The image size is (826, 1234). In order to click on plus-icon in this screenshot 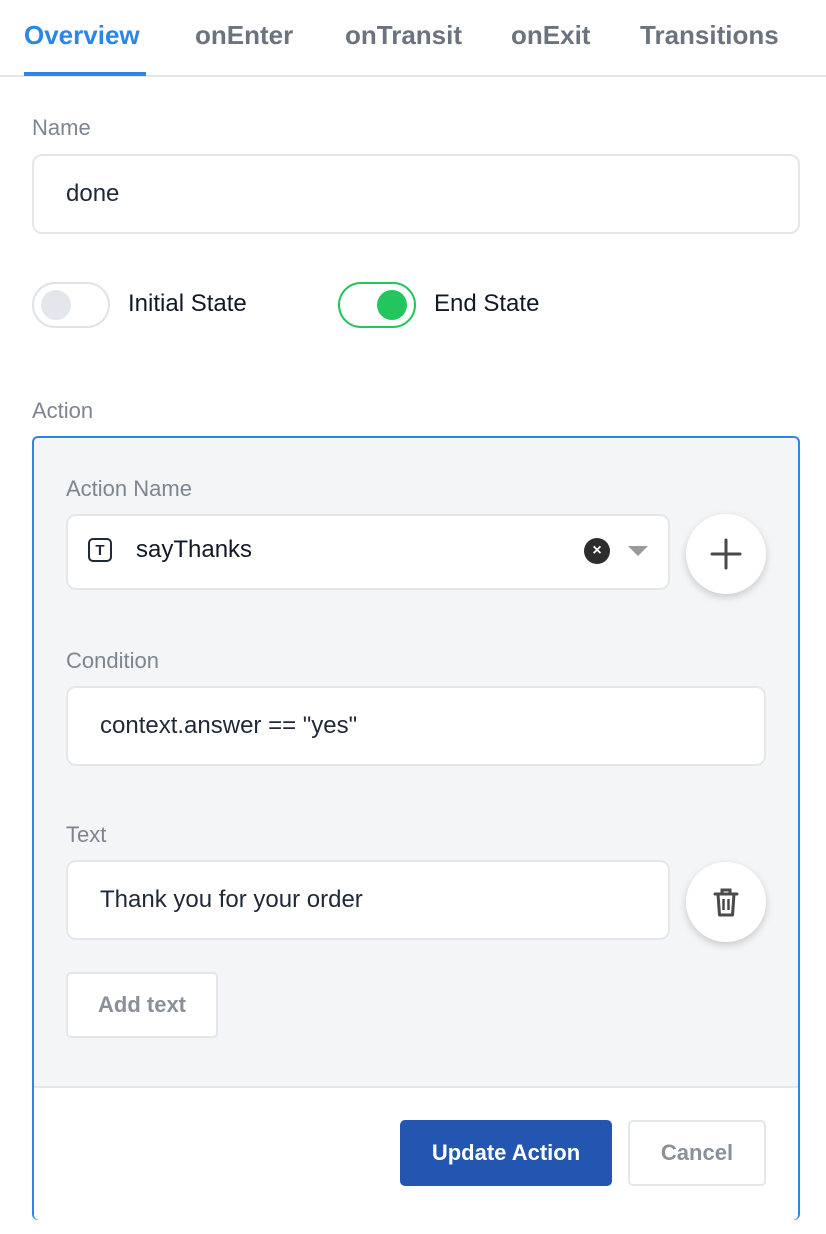, I will do `click(726, 554)`.